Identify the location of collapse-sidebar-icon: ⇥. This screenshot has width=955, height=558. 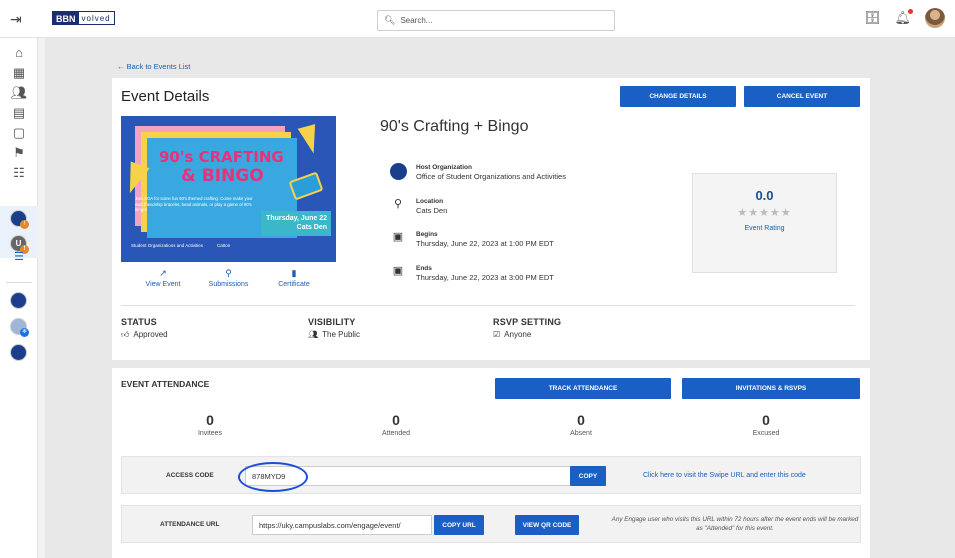
(16, 19).